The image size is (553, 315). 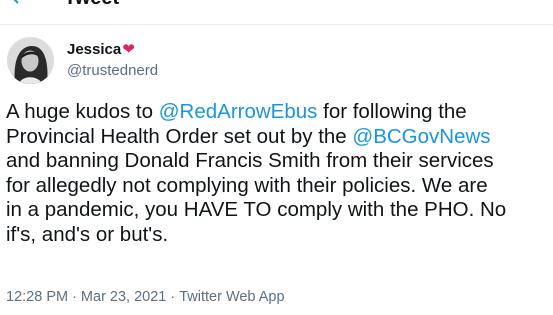 What do you see at coordinates (94, 49) in the screenshot?
I see `author-name-text: Jessica` at bounding box center [94, 49].